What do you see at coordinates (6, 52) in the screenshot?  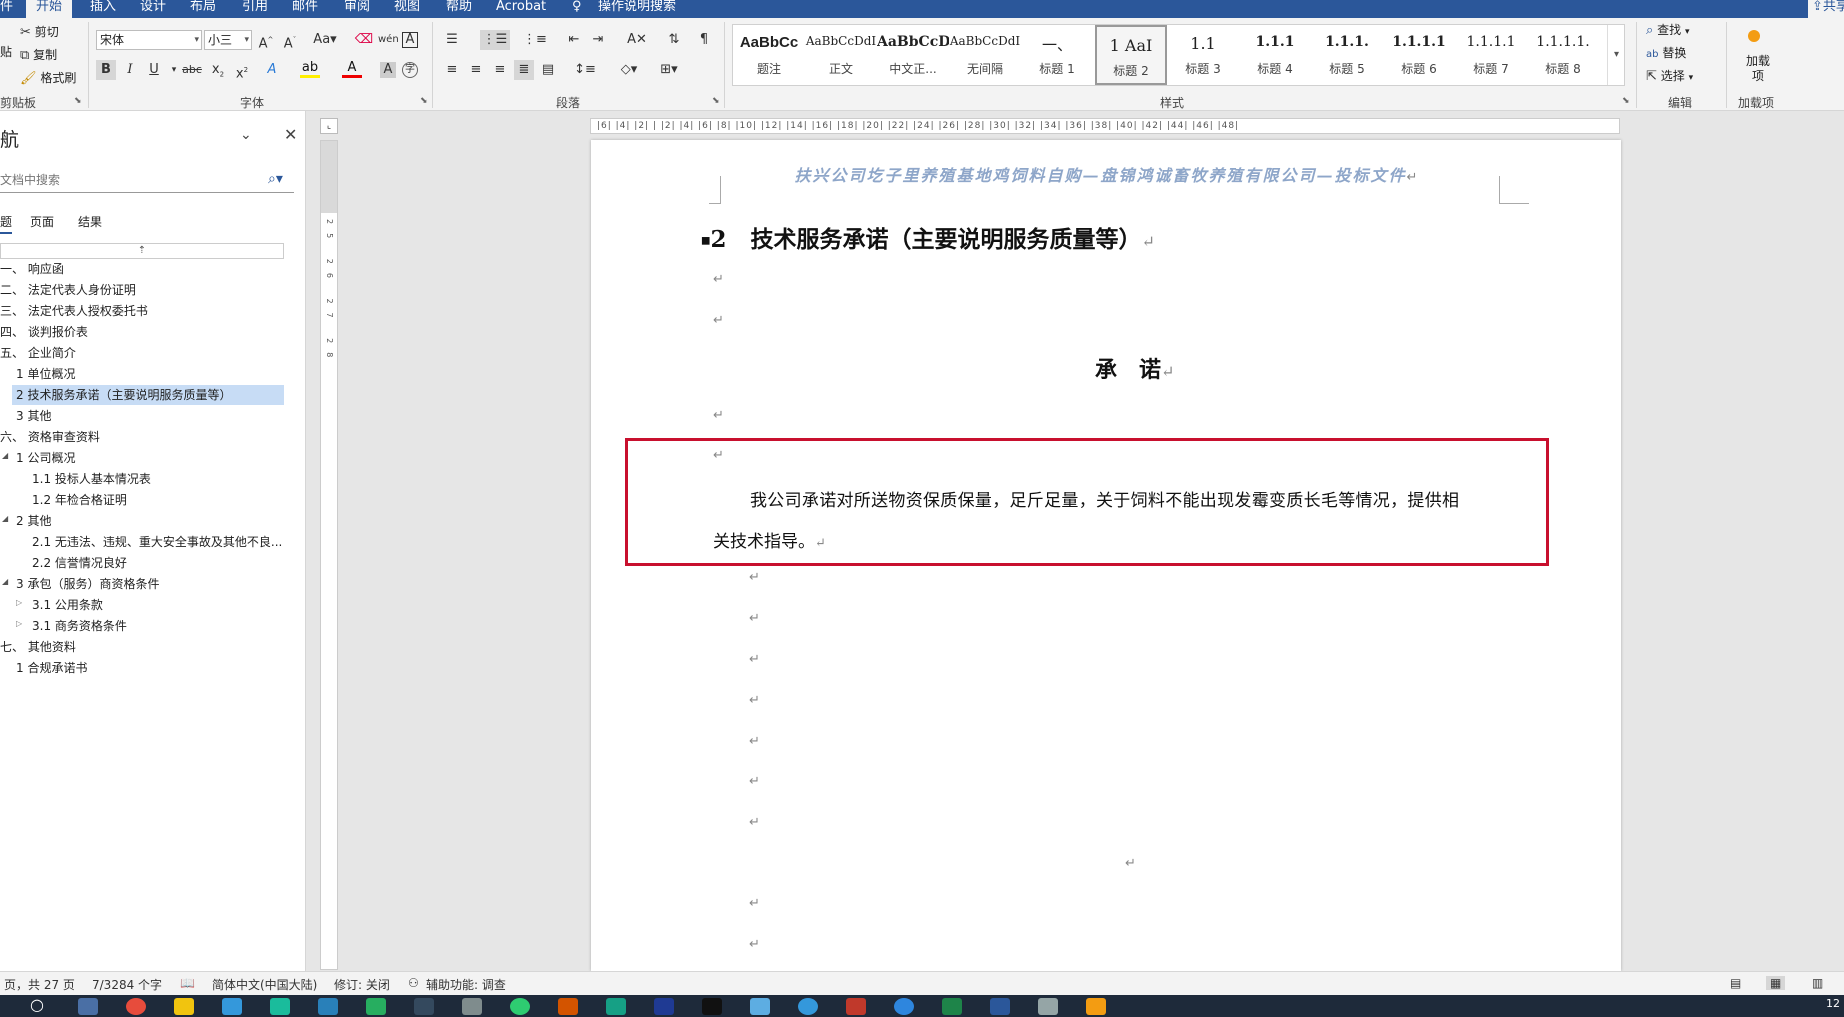 I see `paste-button: 贴` at bounding box center [6, 52].